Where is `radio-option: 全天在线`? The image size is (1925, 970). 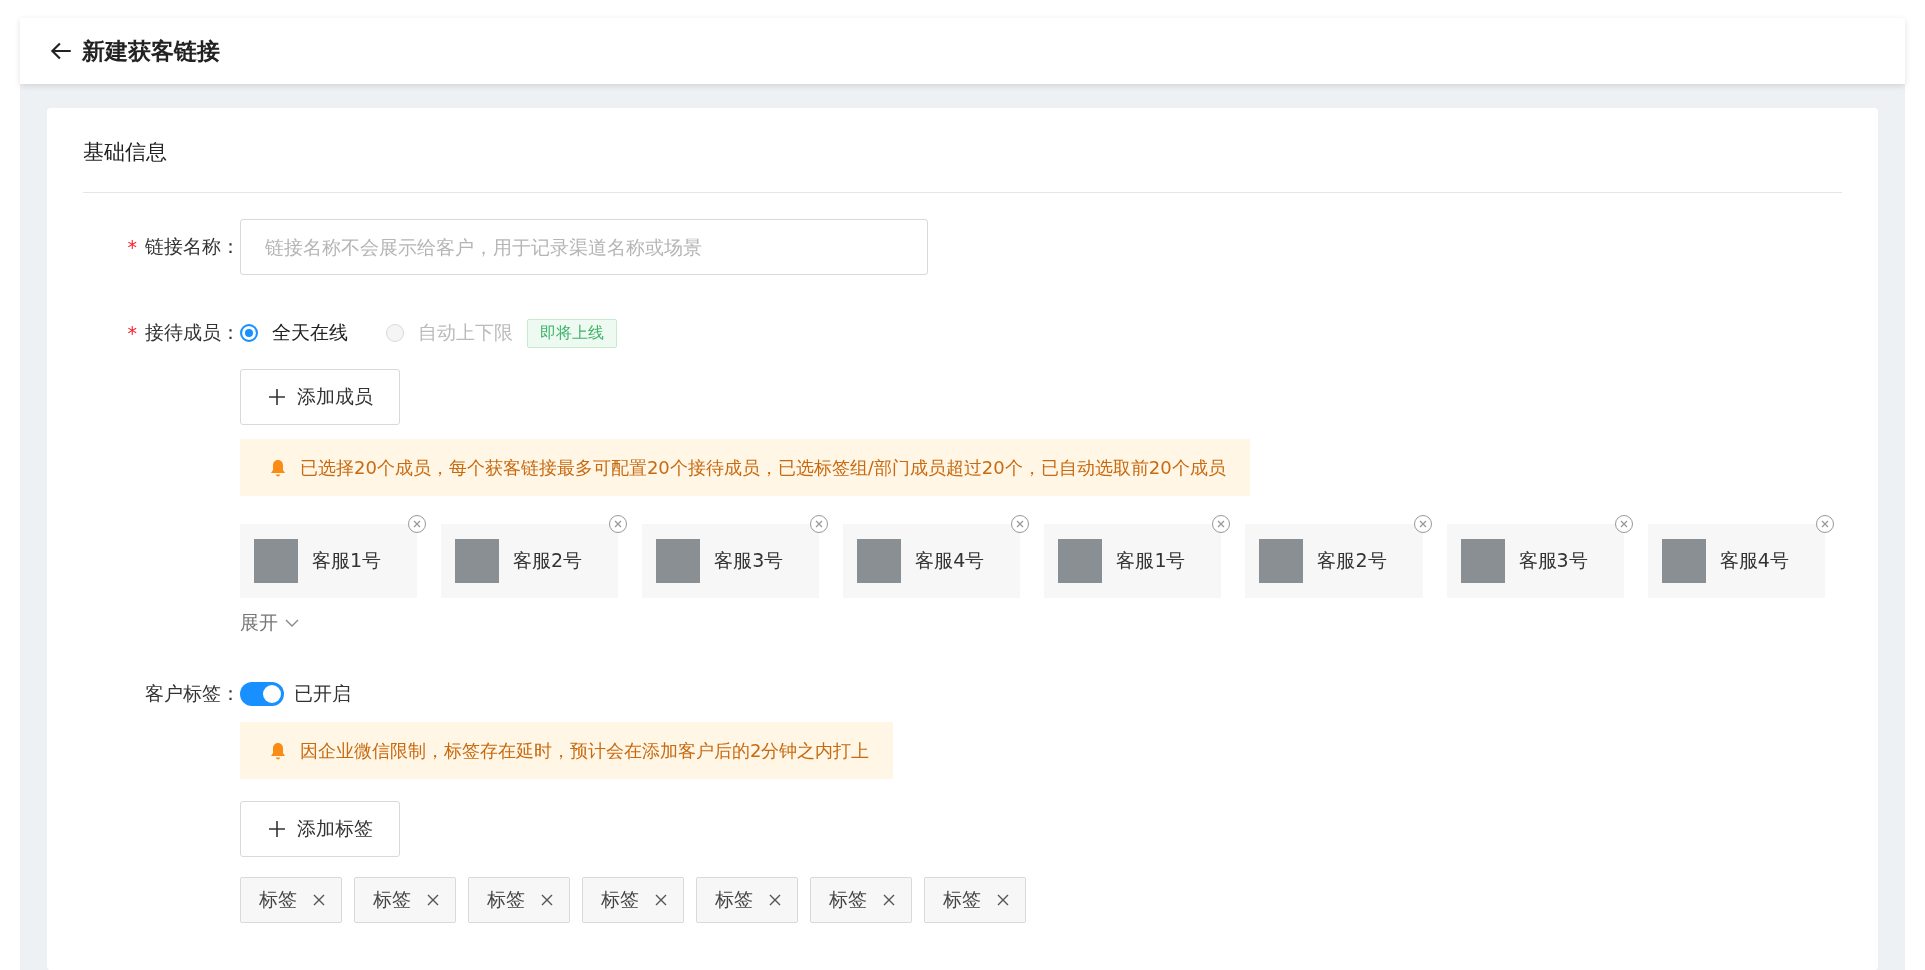 radio-option: 全天在线 is located at coordinates (294, 333).